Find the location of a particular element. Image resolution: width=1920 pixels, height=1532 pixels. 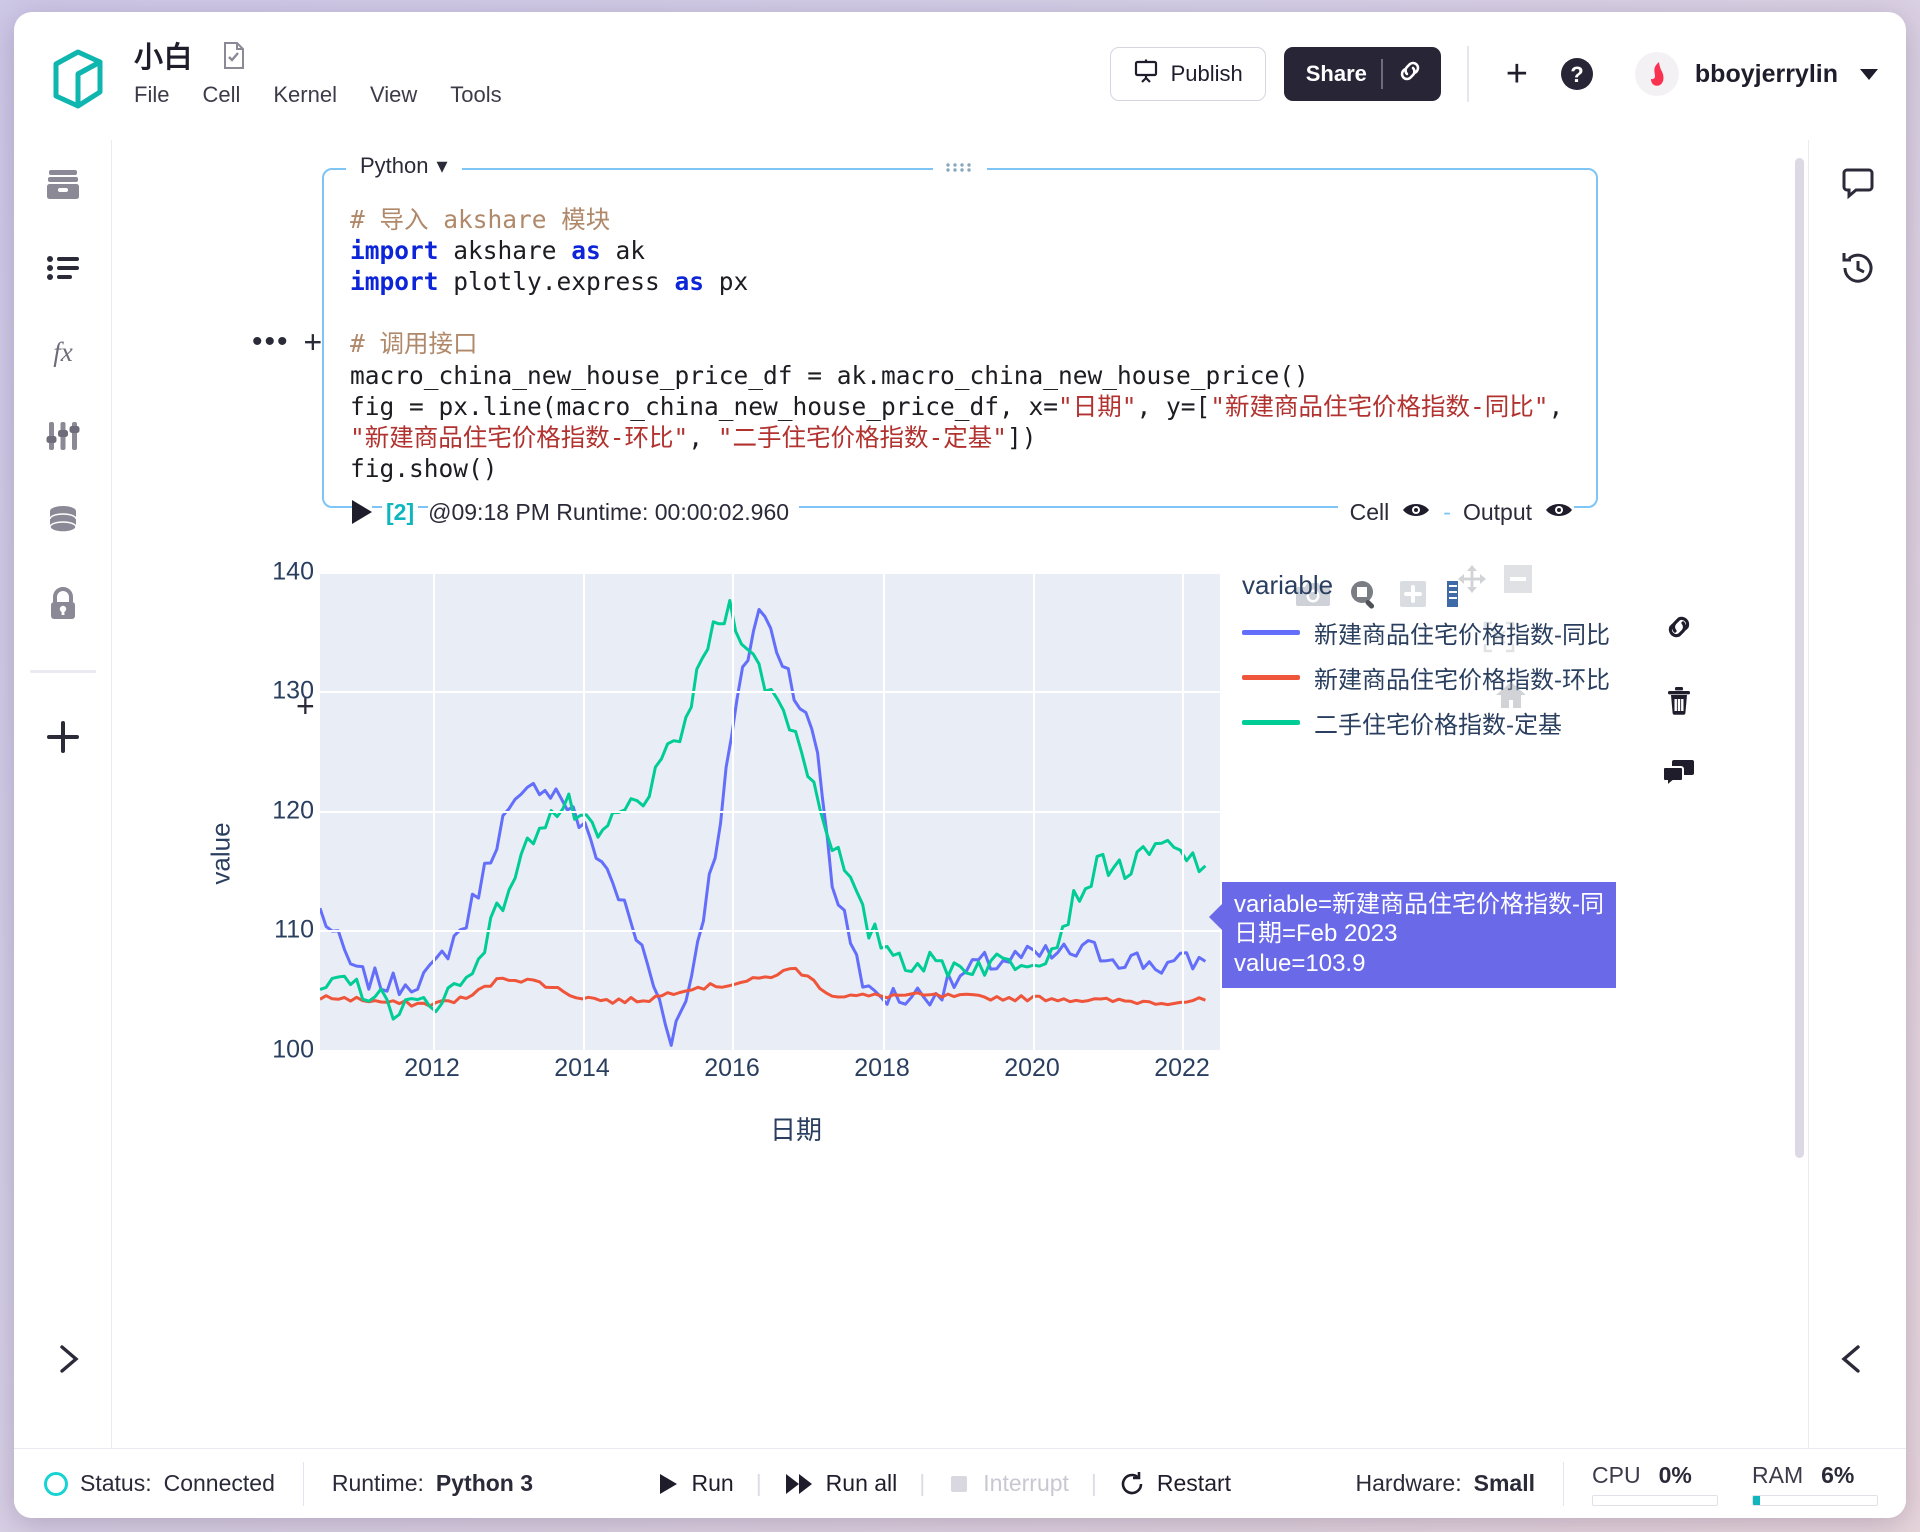

menu-bar: File Cell Kernel View Tools is located at coordinates (318, 95).